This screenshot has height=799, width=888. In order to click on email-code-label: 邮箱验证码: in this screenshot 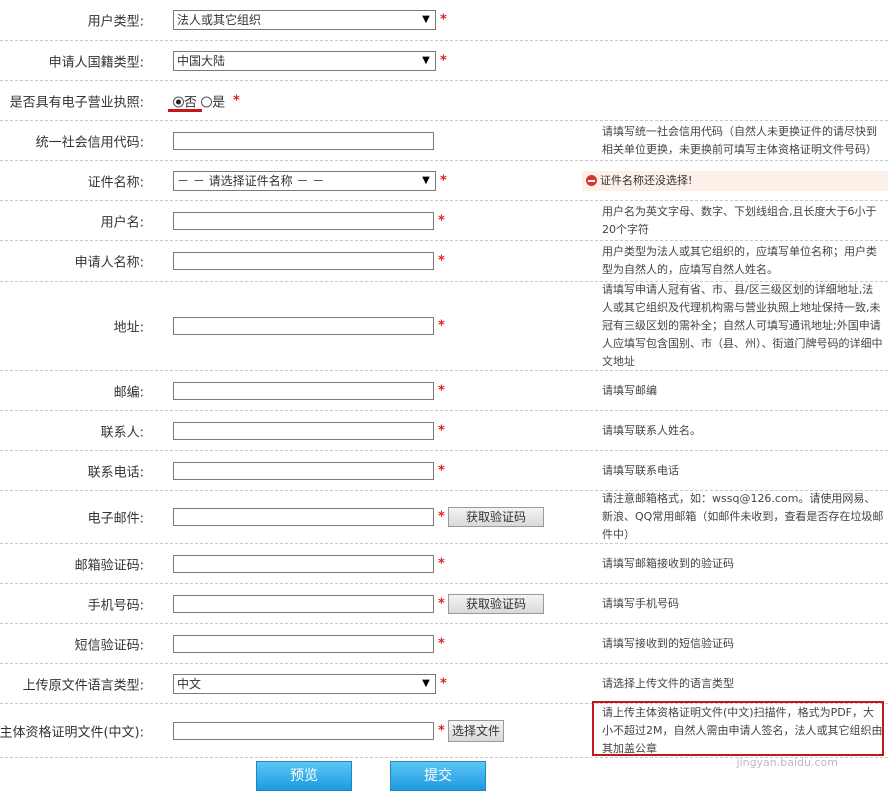, I will do `click(109, 565)`.